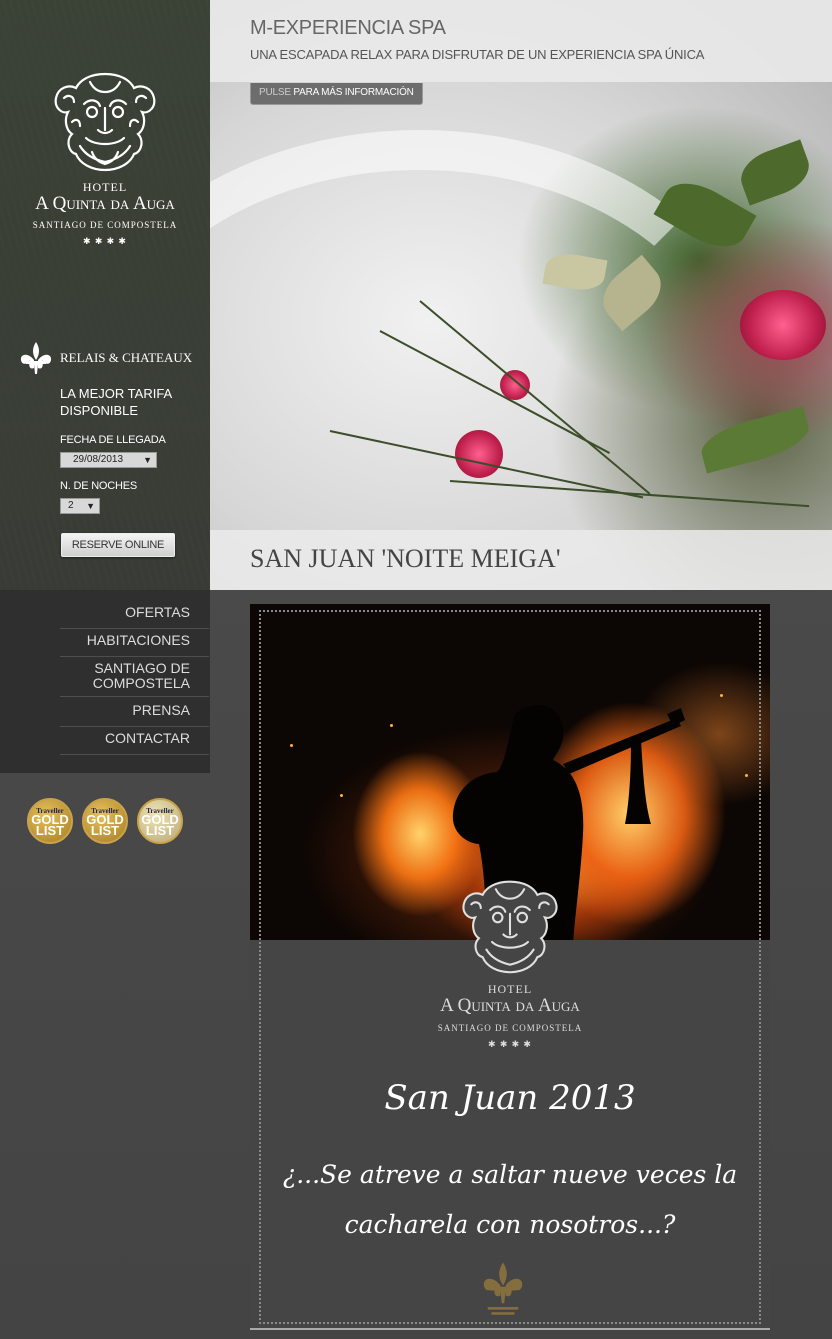 The height and width of the screenshot is (1339, 832). What do you see at coordinates (275, 92) in the screenshot?
I see `more-info-pre: PULSE` at bounding box center [275, 92].